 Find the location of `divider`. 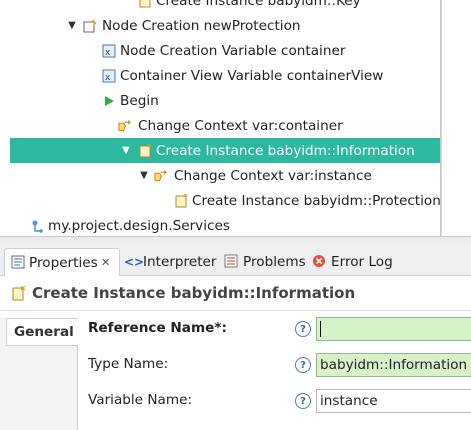

divider is located at coordinates (235, 310).